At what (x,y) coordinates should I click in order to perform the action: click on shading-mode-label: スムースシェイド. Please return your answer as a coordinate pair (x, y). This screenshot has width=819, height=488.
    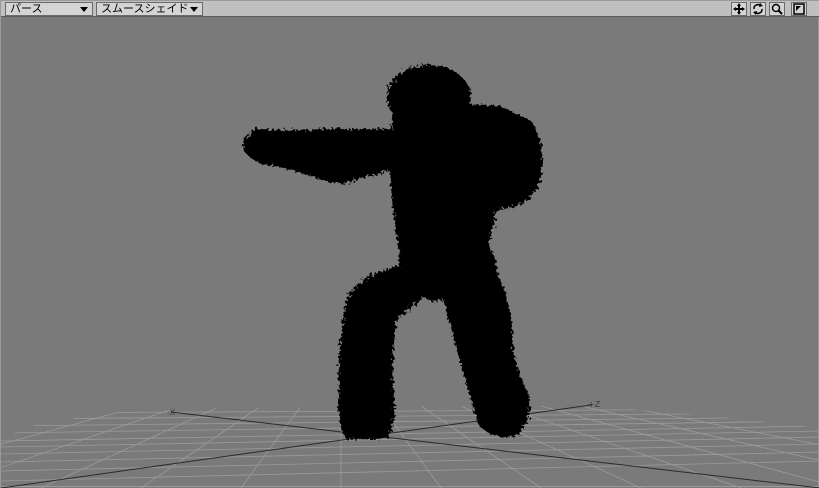
    Looking at the image, I should click on (145, 8).